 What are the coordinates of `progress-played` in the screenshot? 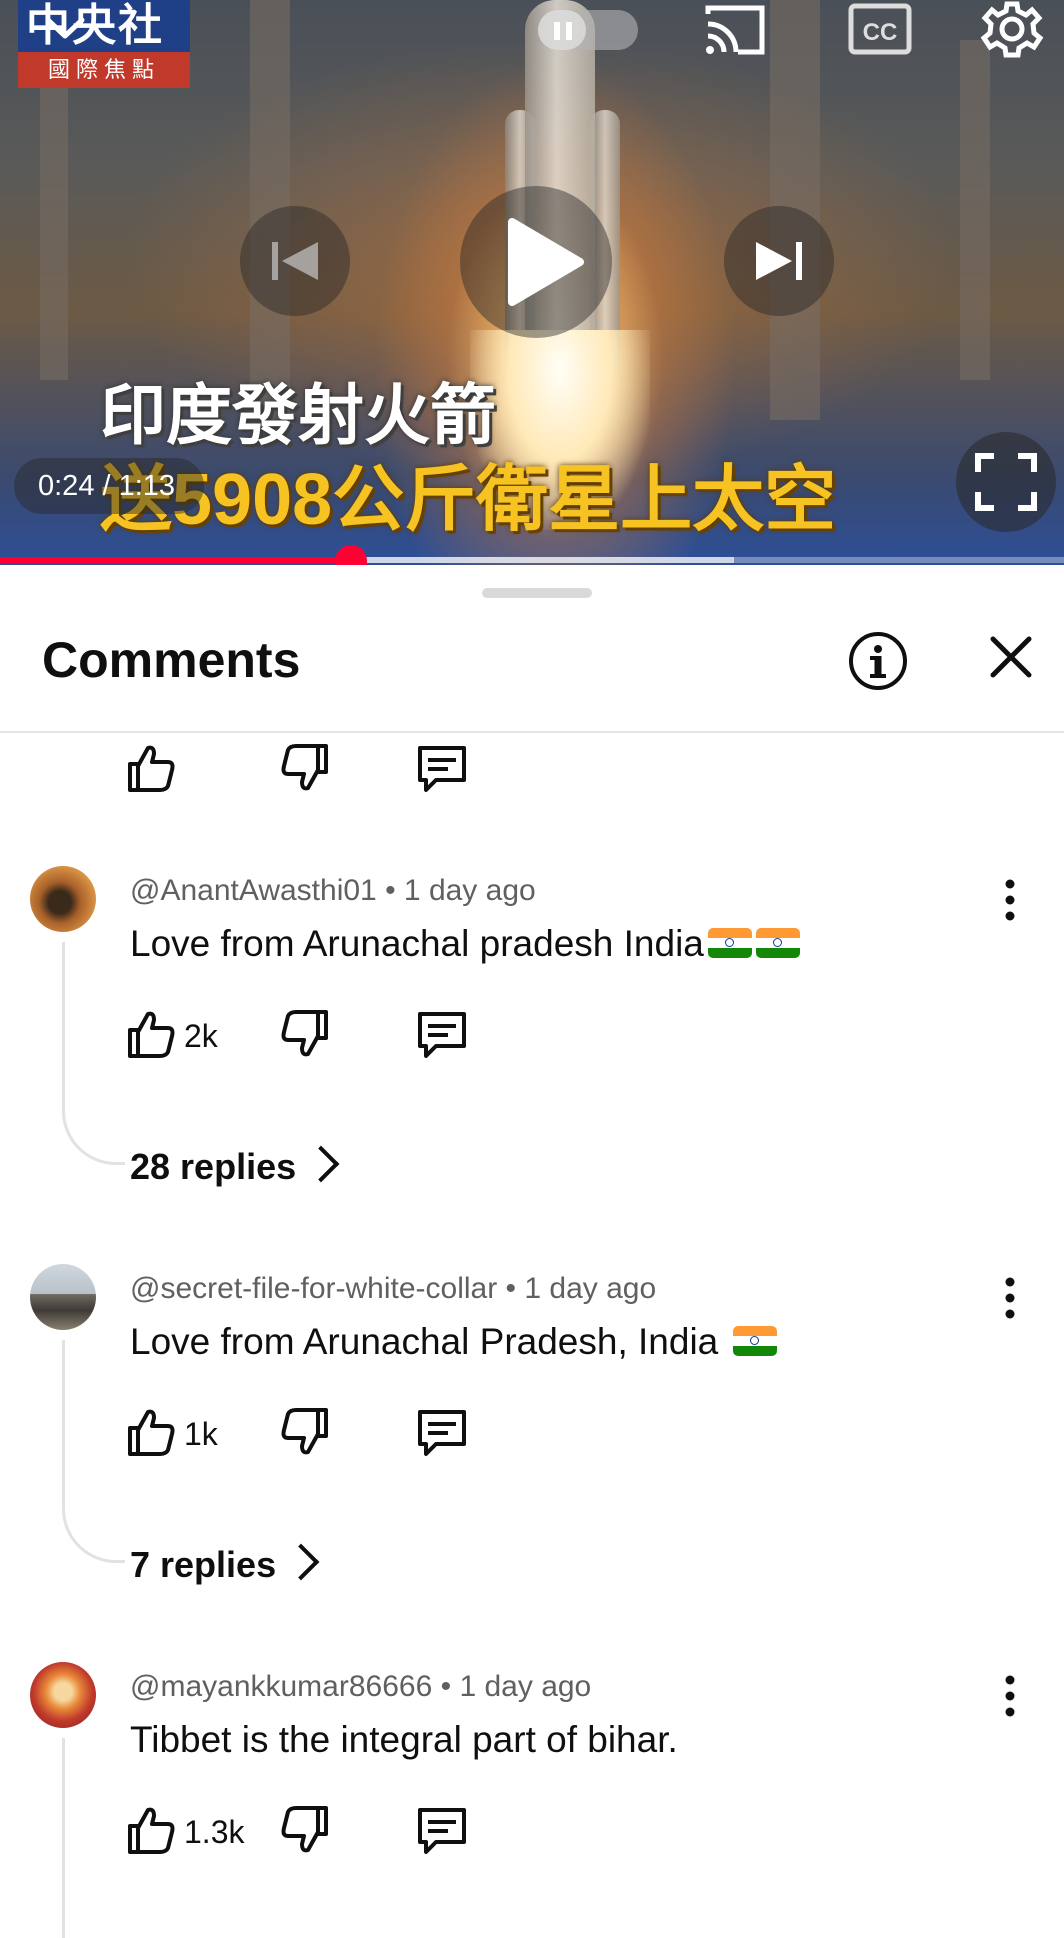 It's located at (176, 560).